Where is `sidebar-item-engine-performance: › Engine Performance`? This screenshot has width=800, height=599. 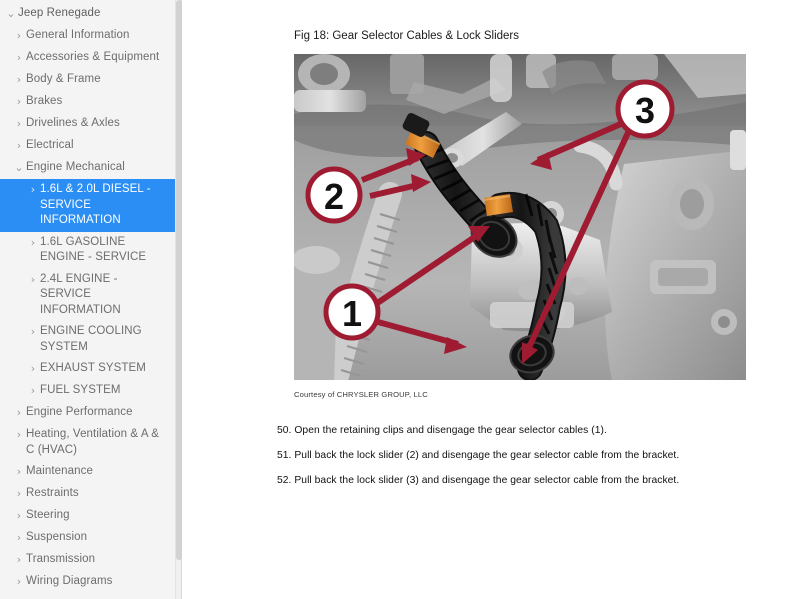
sidebar-item-engine-performance: › Engine Performance is located at coordinates (87, 413).